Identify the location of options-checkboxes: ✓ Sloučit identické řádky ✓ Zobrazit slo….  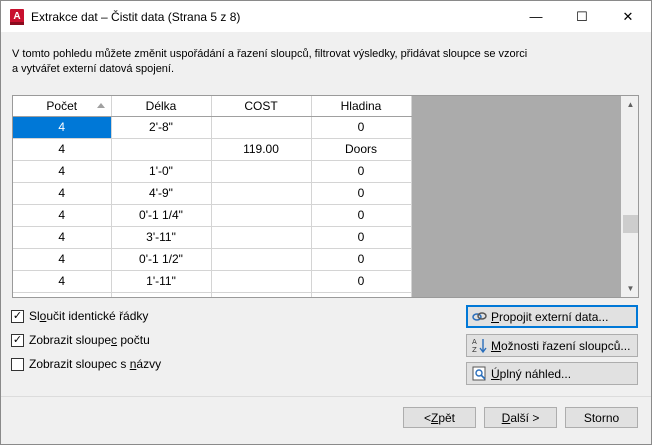
(86, 344).